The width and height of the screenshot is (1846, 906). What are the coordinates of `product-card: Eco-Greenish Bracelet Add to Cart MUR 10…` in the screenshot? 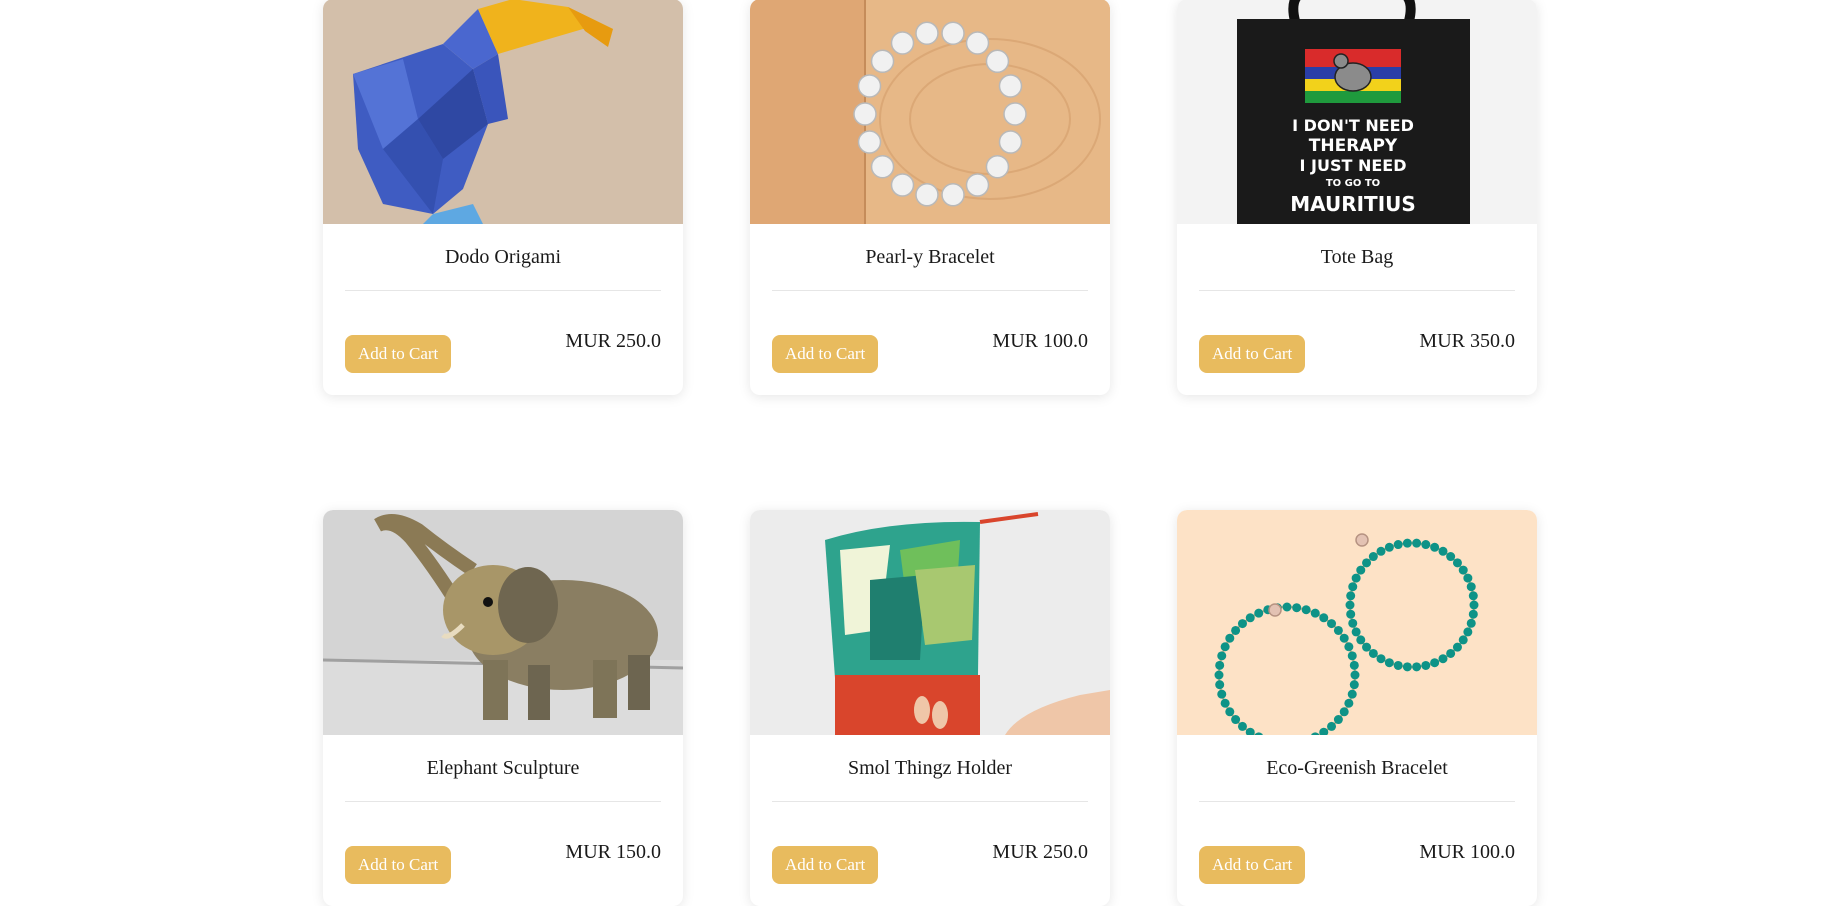 It's located at (1357, 708).